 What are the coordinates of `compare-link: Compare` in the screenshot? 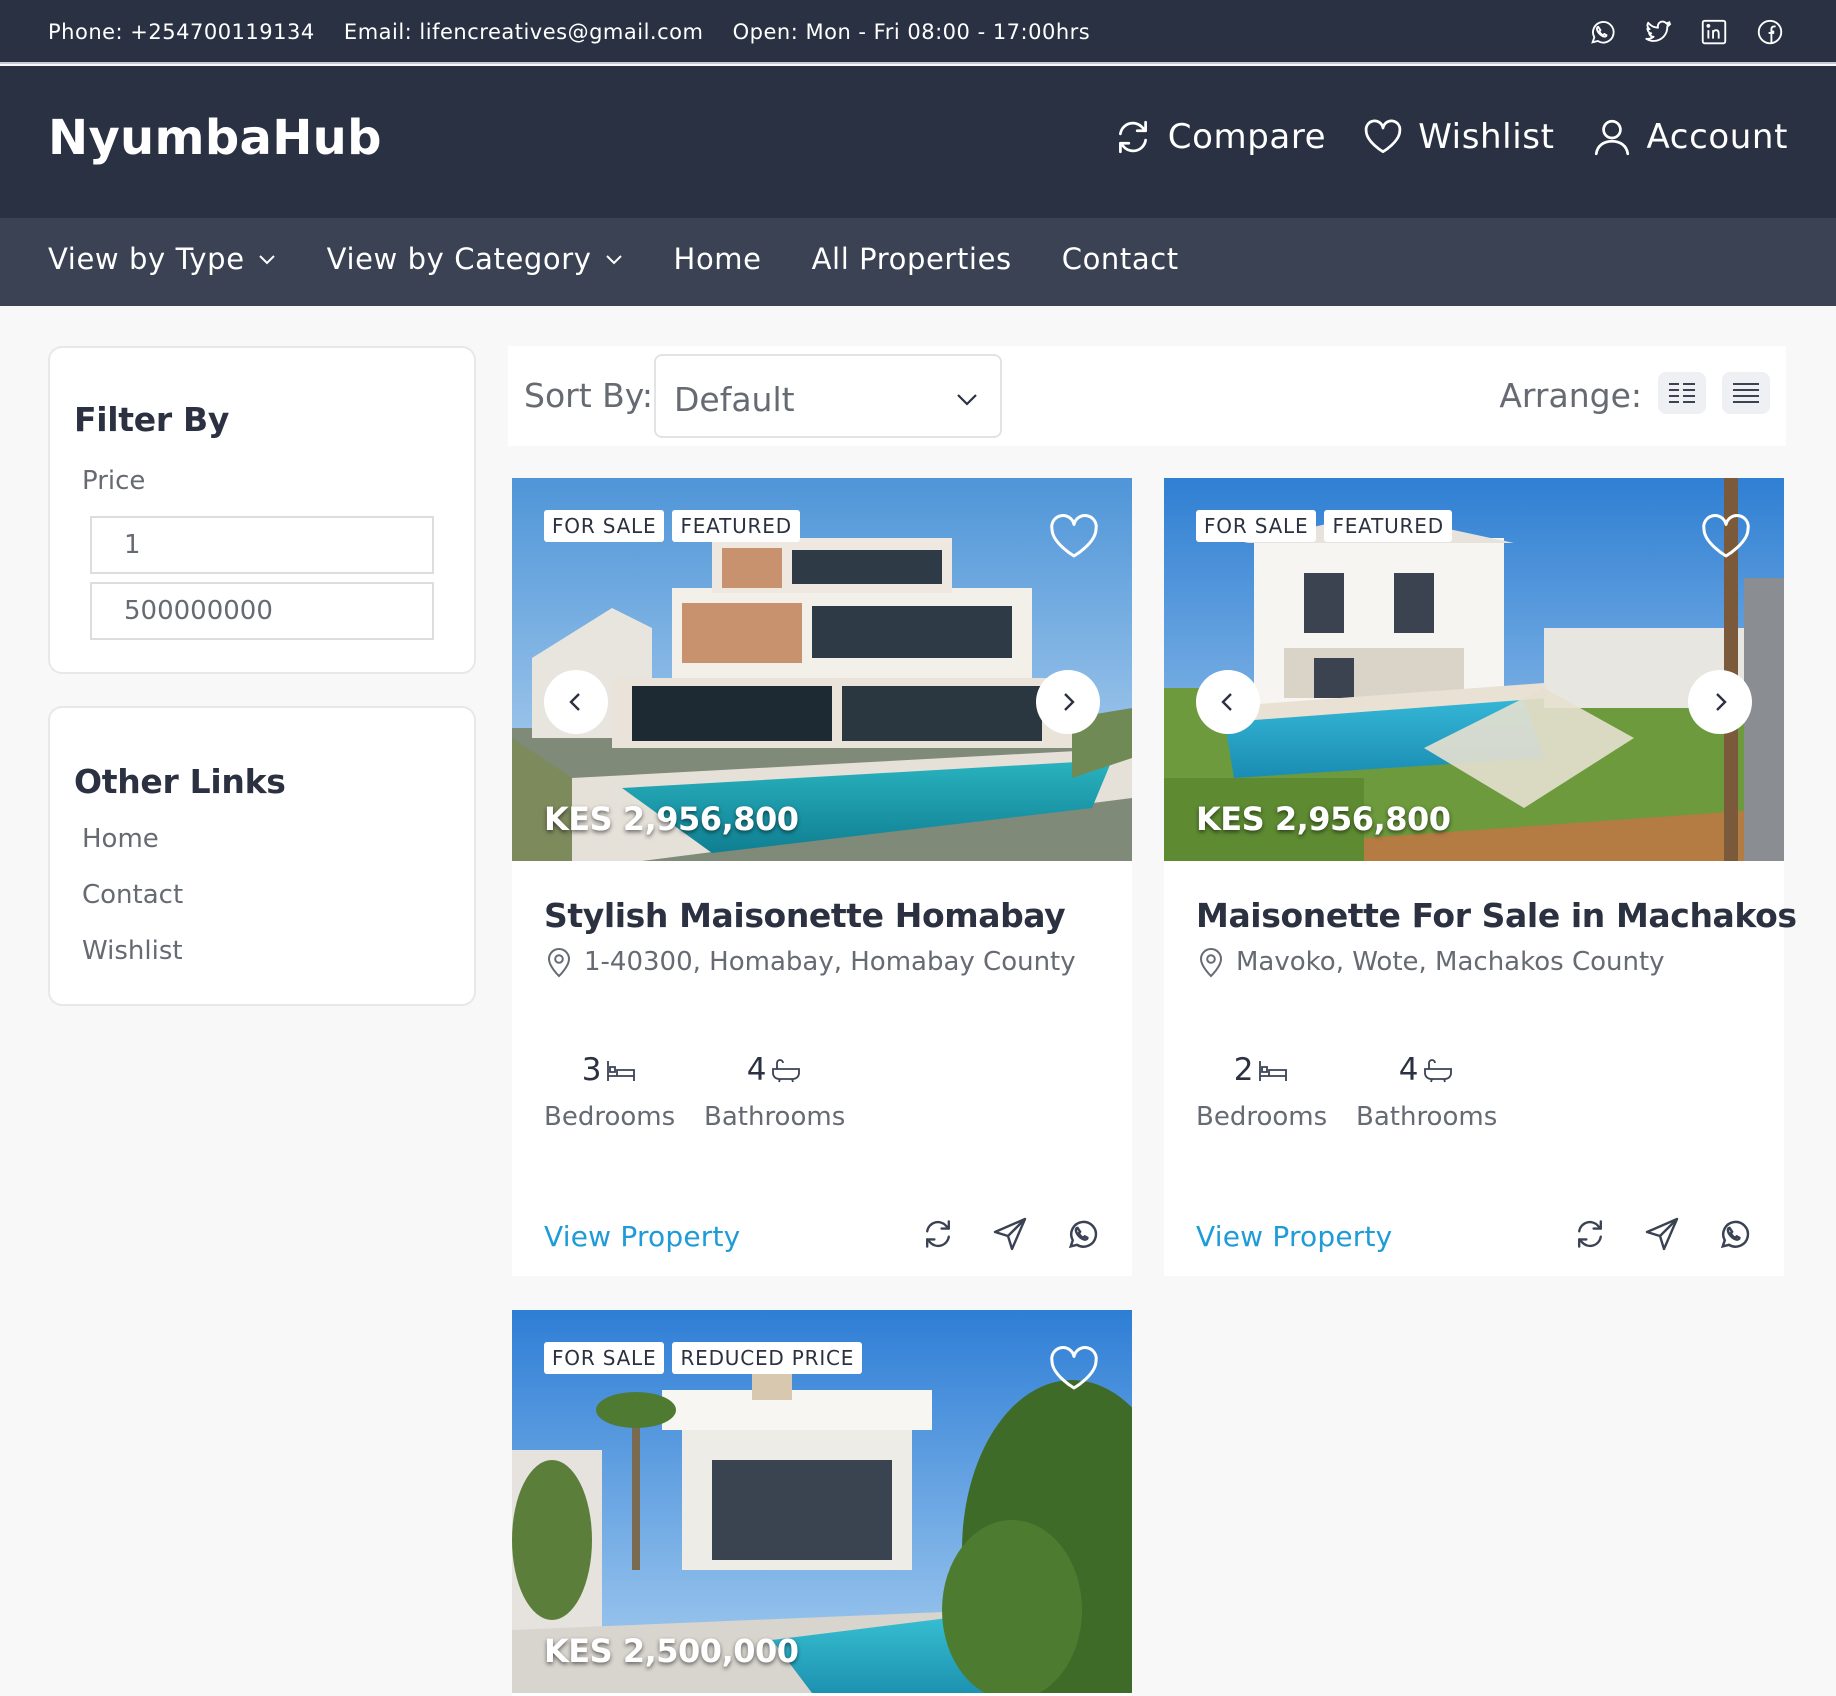 It's located at (1219, 137).